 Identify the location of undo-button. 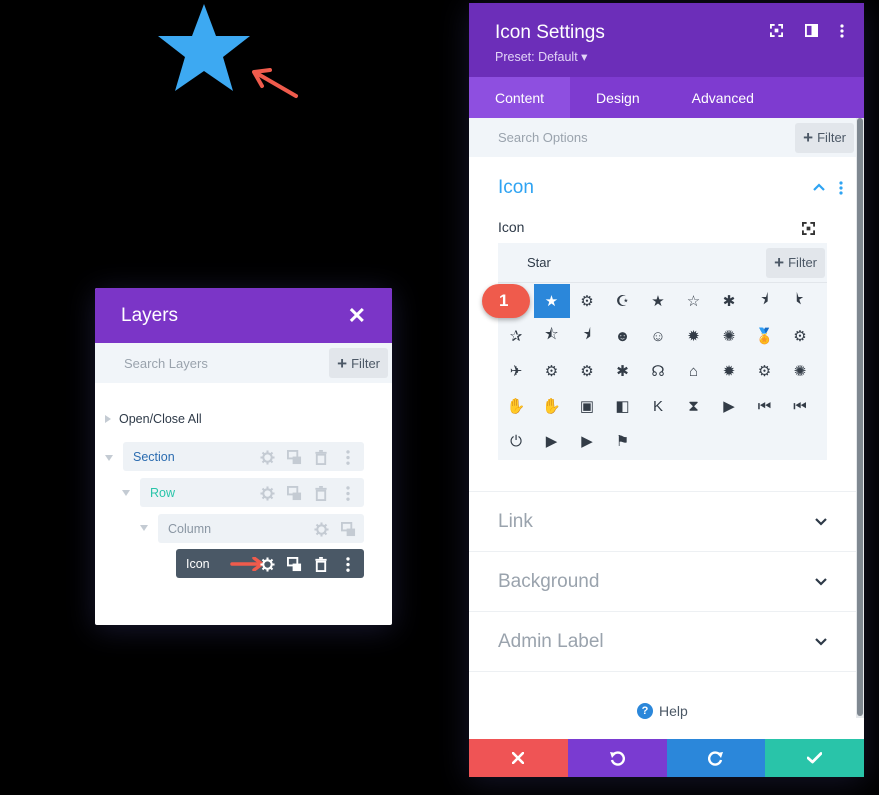
(617, 758).